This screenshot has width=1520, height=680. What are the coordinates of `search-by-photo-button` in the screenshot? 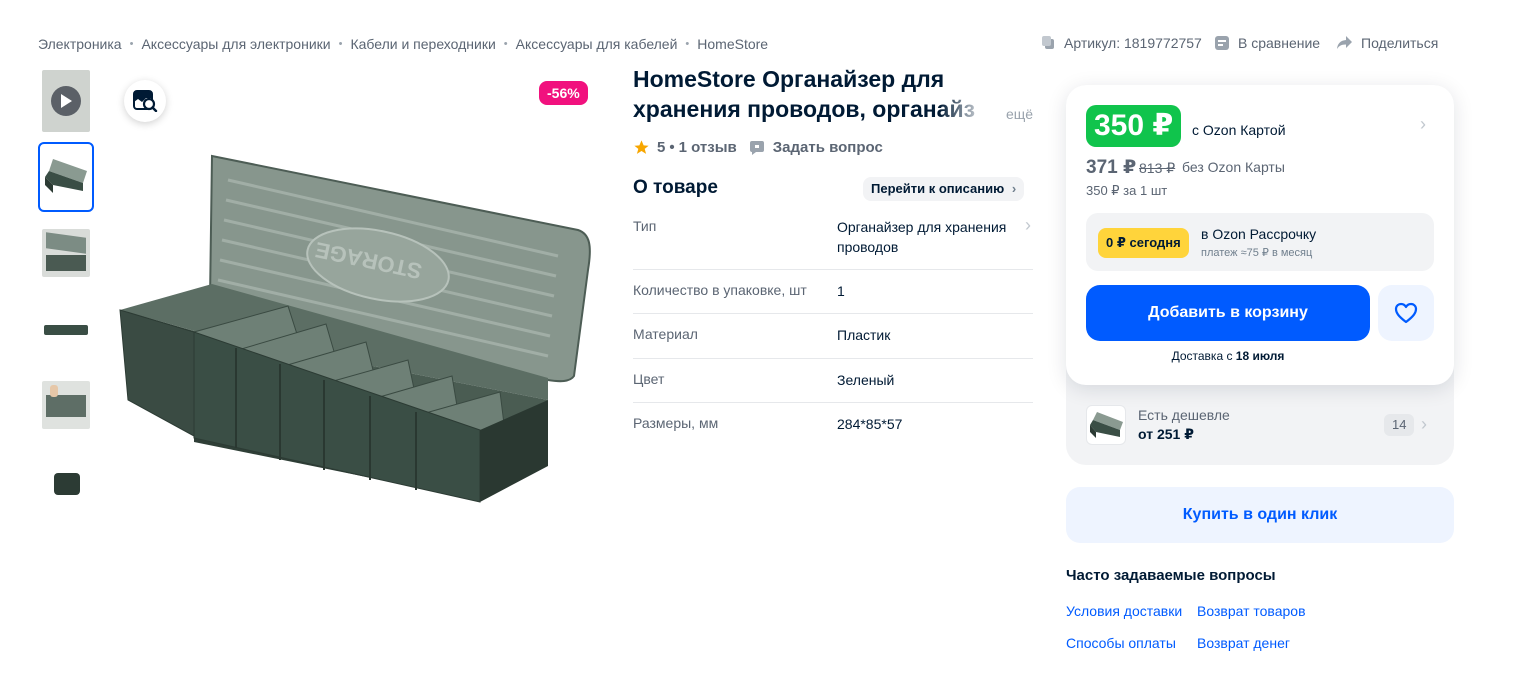 It's located at (145, 101).